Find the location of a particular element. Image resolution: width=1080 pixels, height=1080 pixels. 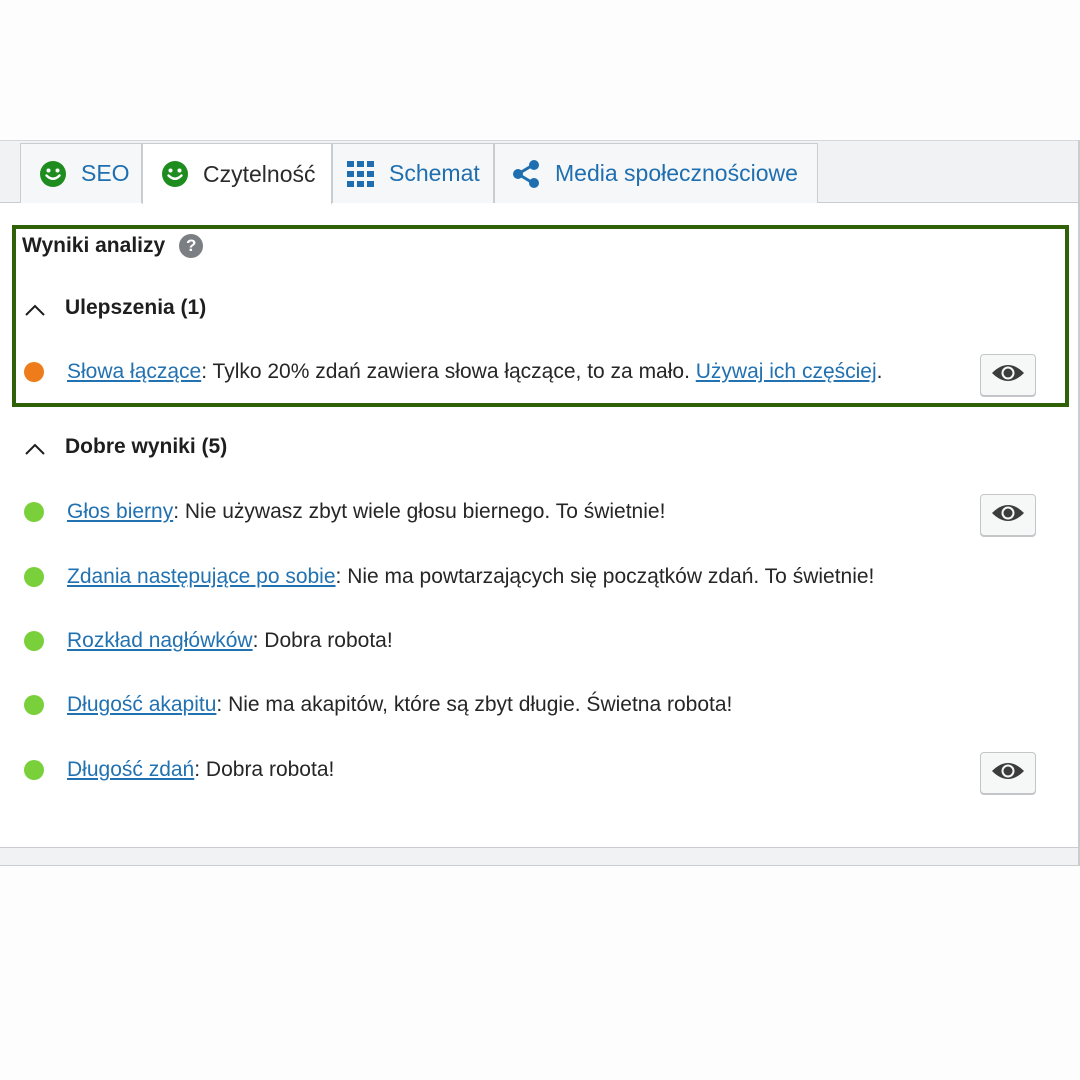

result-link: Zdania następujące po sobie is located at coordinates (201, 576).